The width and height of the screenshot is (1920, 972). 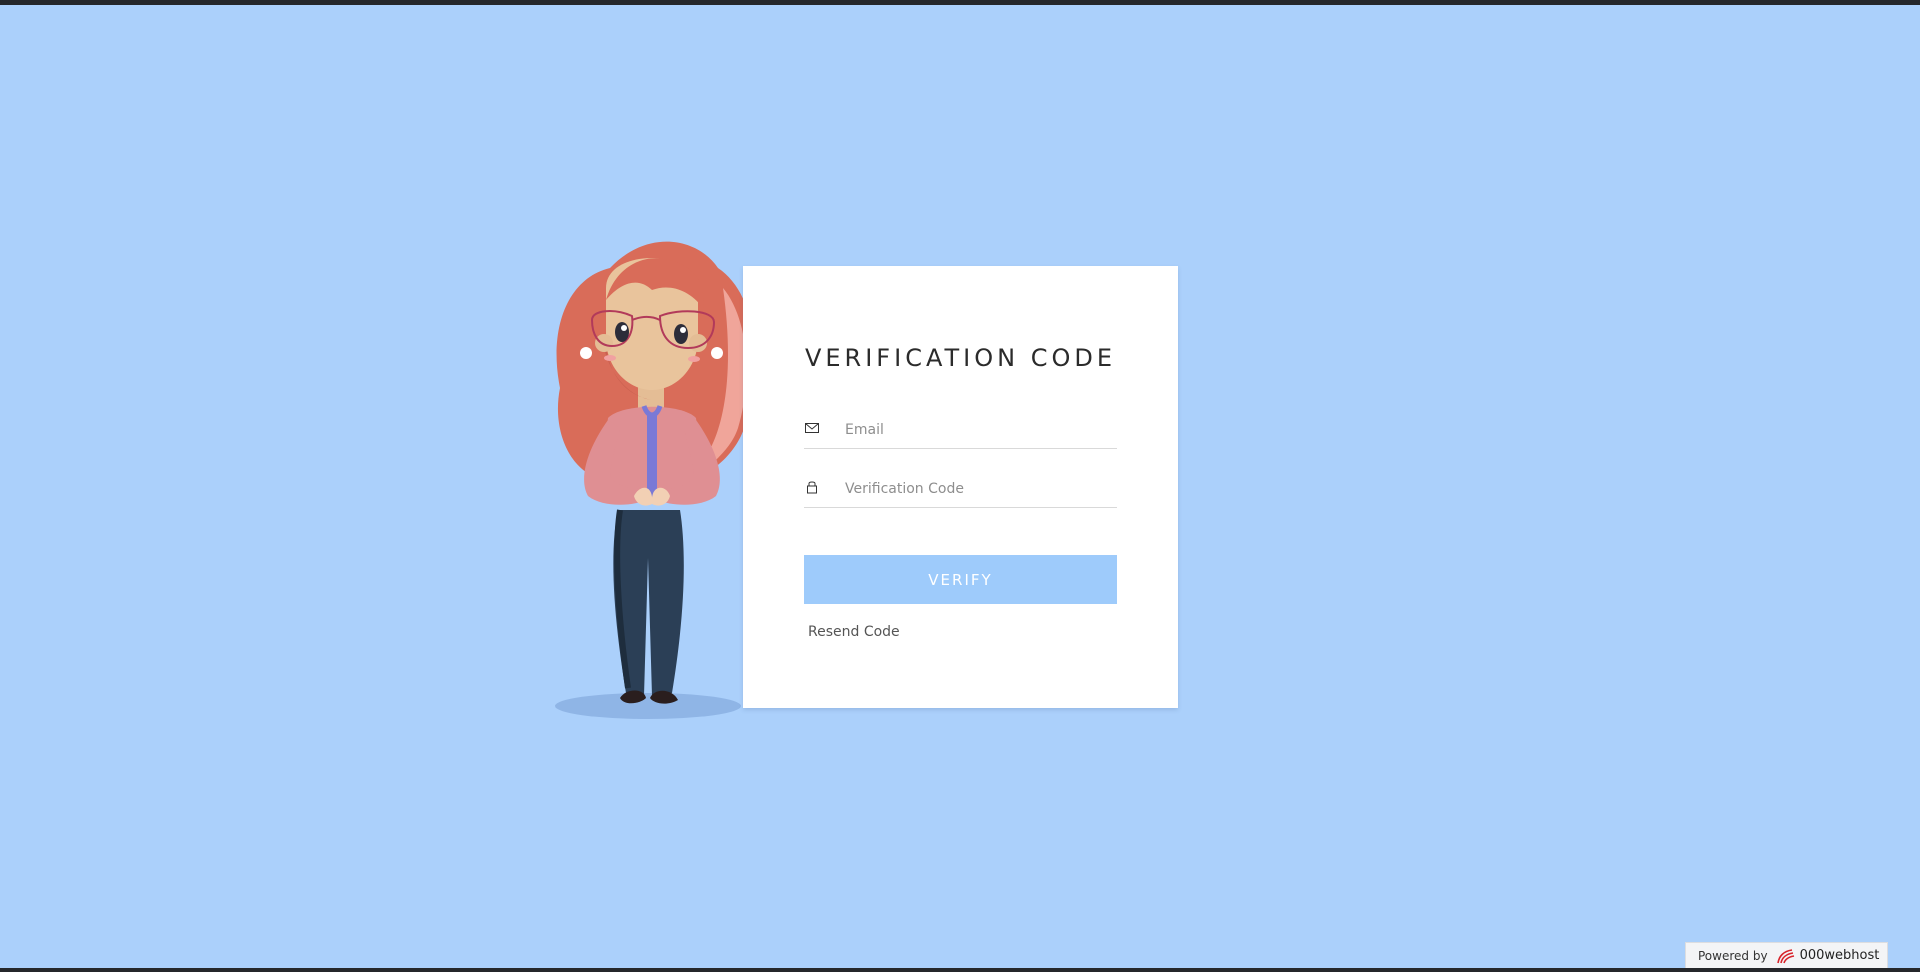 I want to click on verification-card: VERIFICATION CODE VERIFY Resend Code, so click(x=960, y=487).